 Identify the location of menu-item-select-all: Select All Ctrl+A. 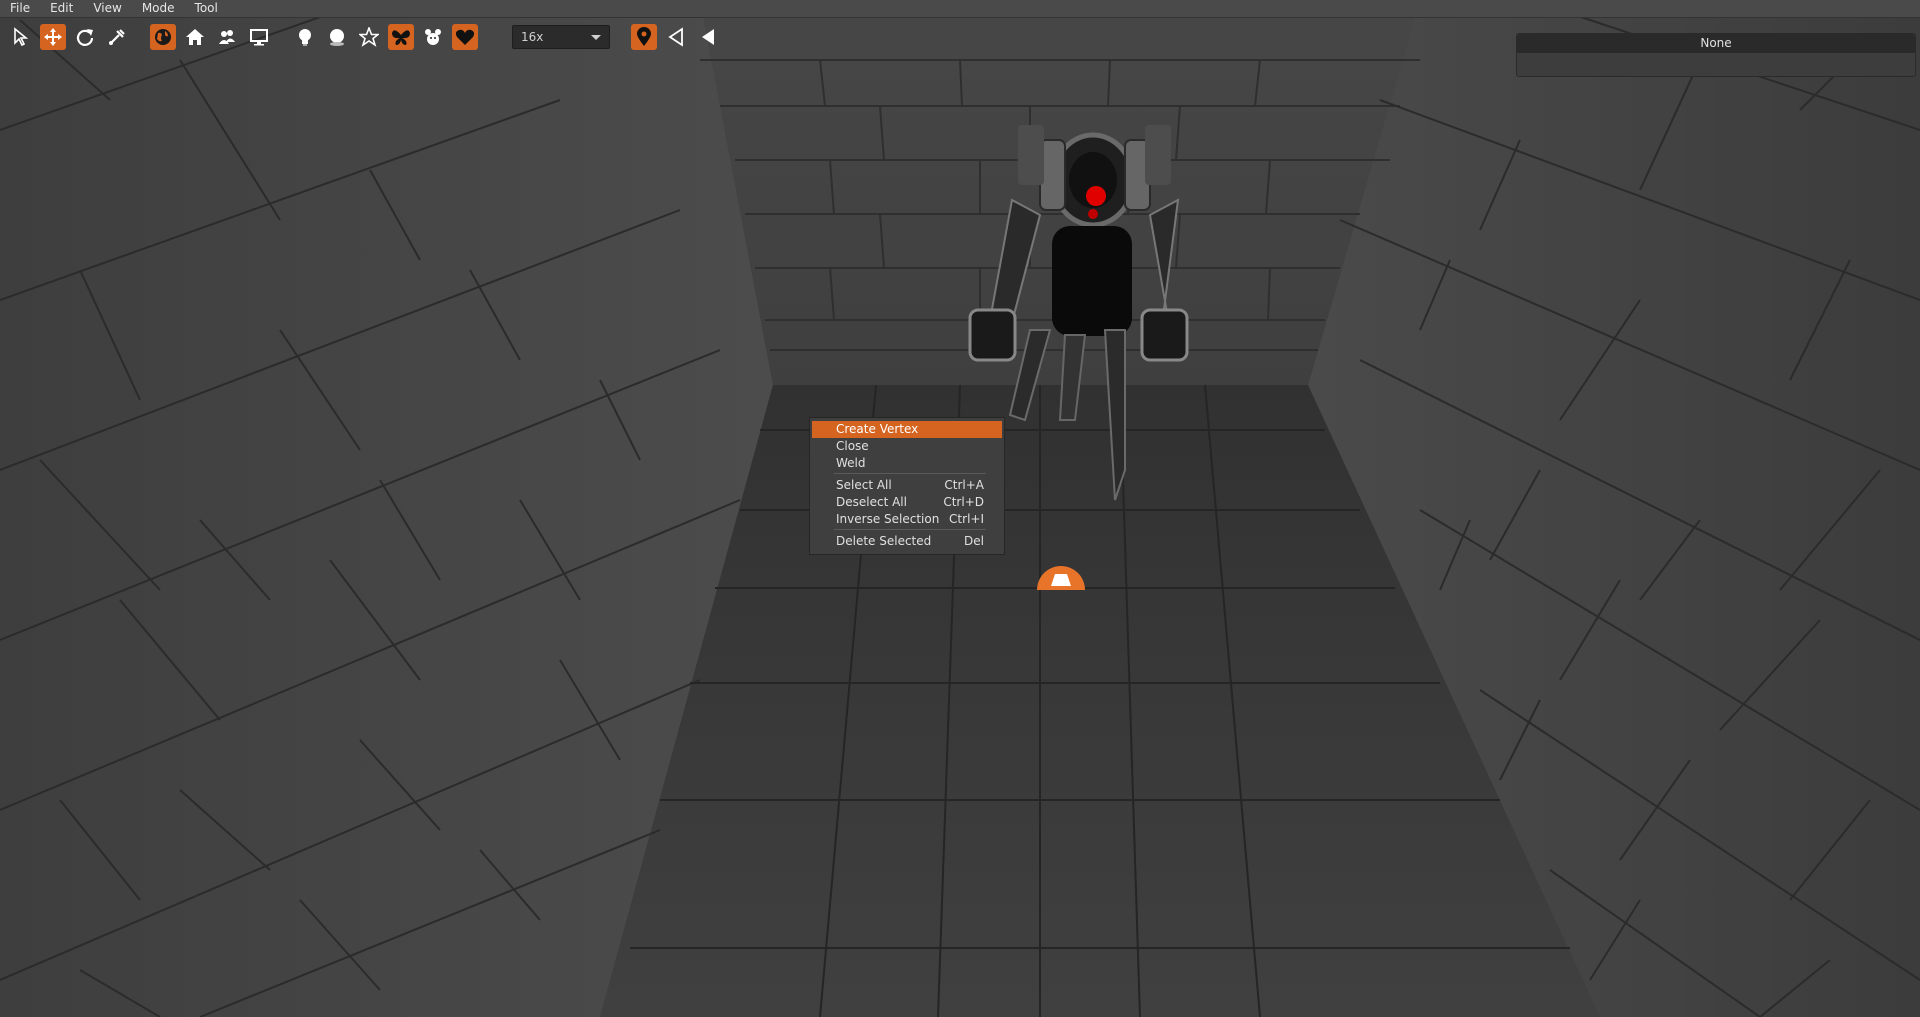
(907, 485).